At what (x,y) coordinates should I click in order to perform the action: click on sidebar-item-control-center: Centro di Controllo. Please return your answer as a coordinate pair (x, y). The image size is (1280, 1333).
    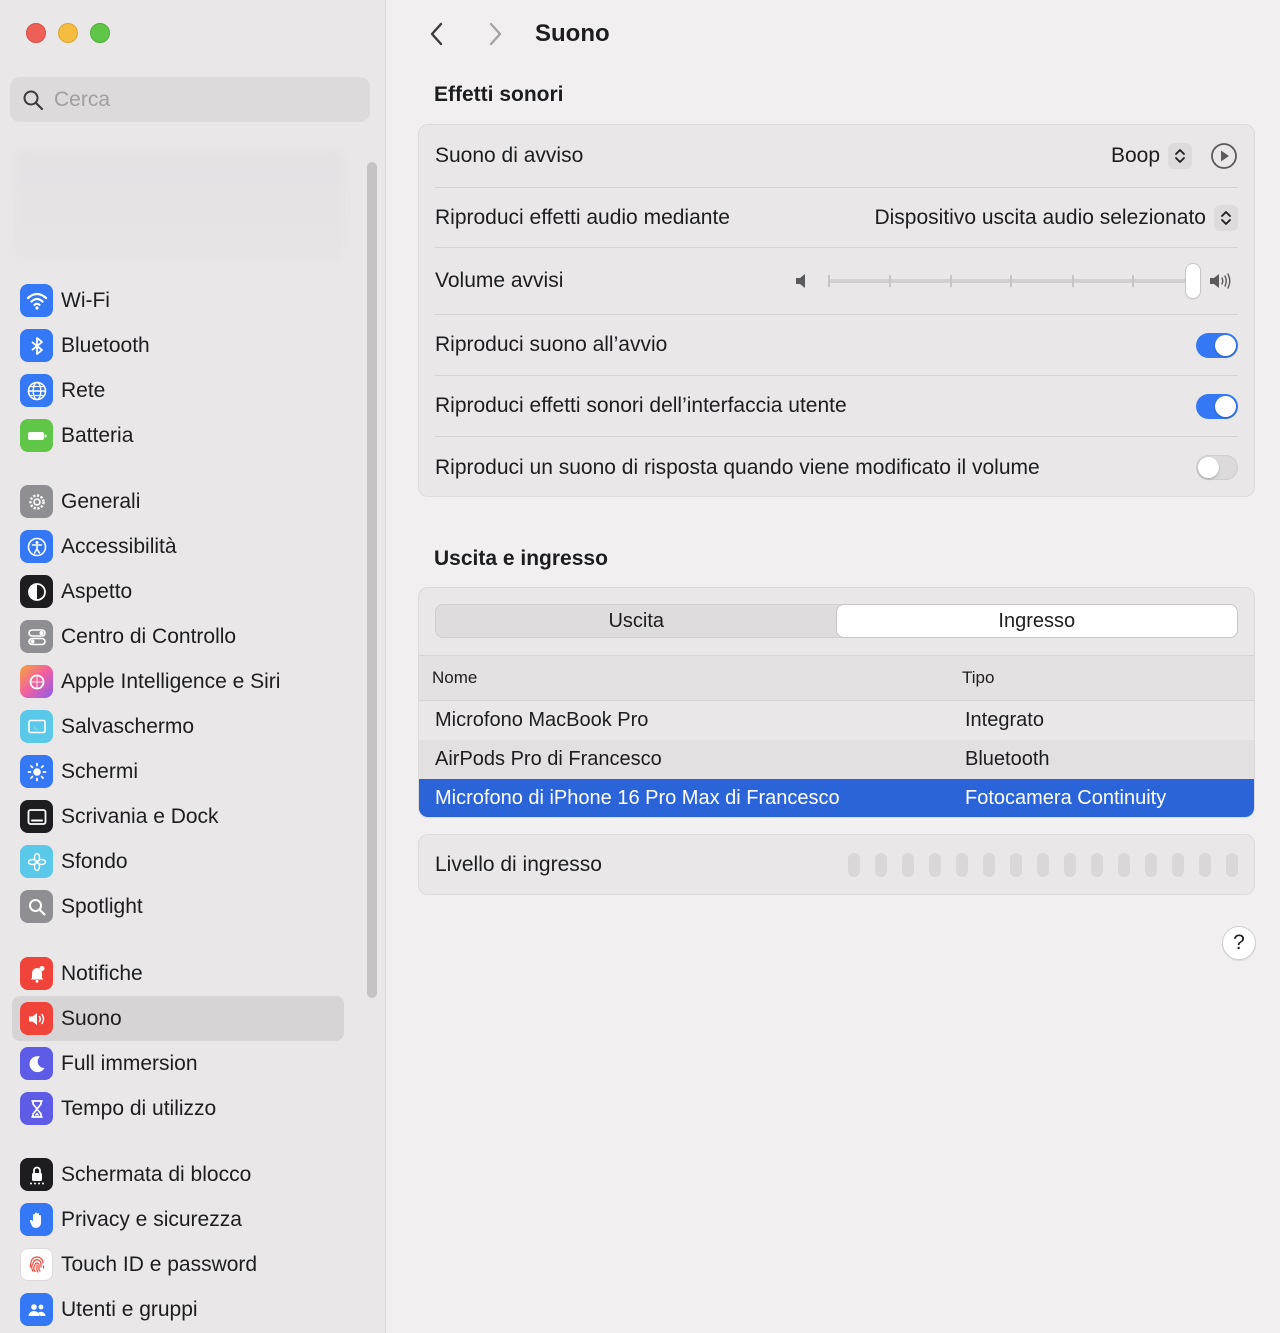
    Looking at the image, I should click on (178, 636).